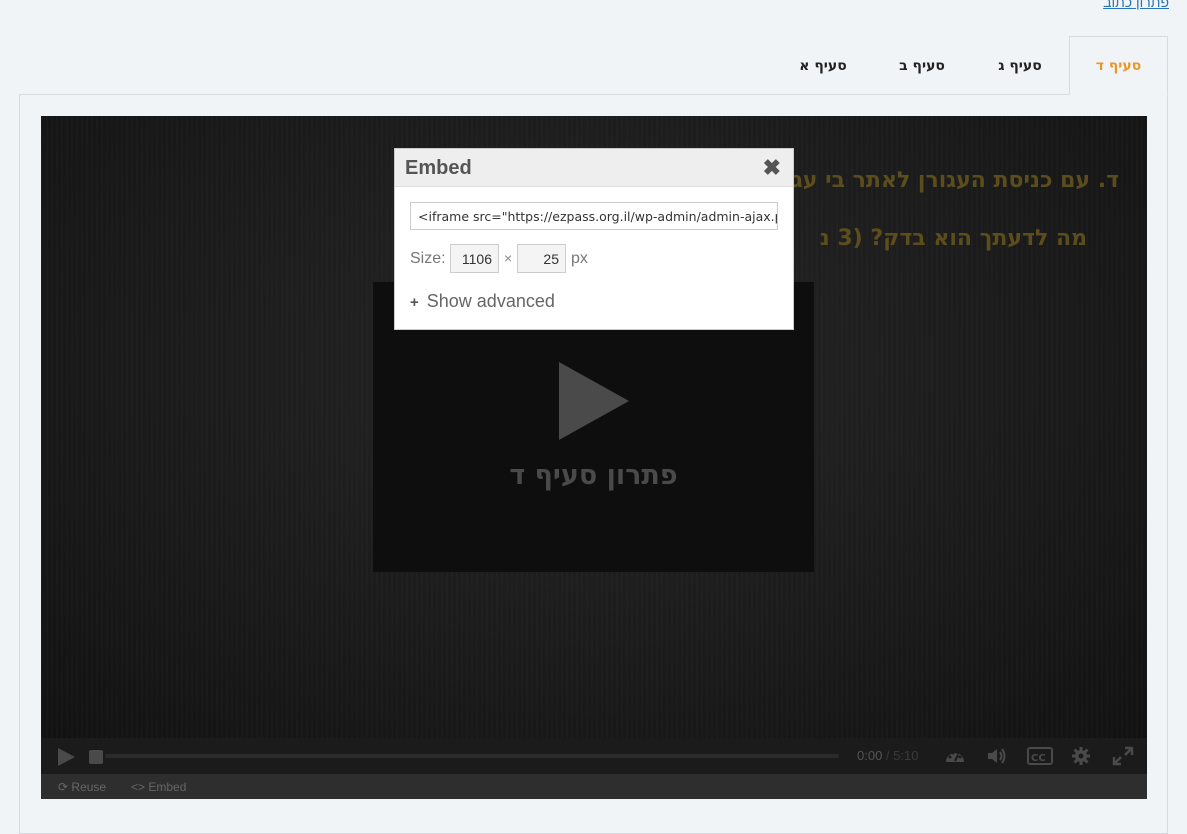 The width and height of the screenshot is (1187, 834). I want to click on show-advanced-label: Show advanced, so click(490, 301).